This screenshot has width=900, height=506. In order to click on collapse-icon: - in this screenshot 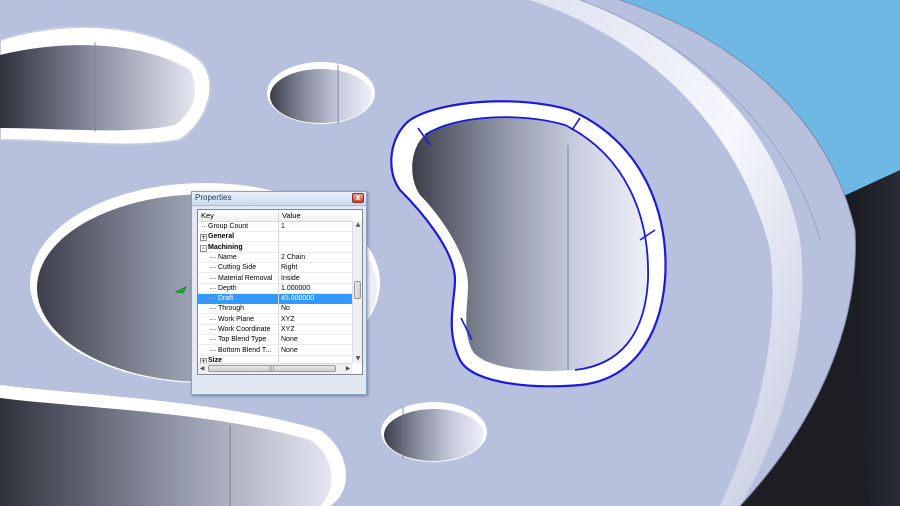, I will do `click(203, 248)`.